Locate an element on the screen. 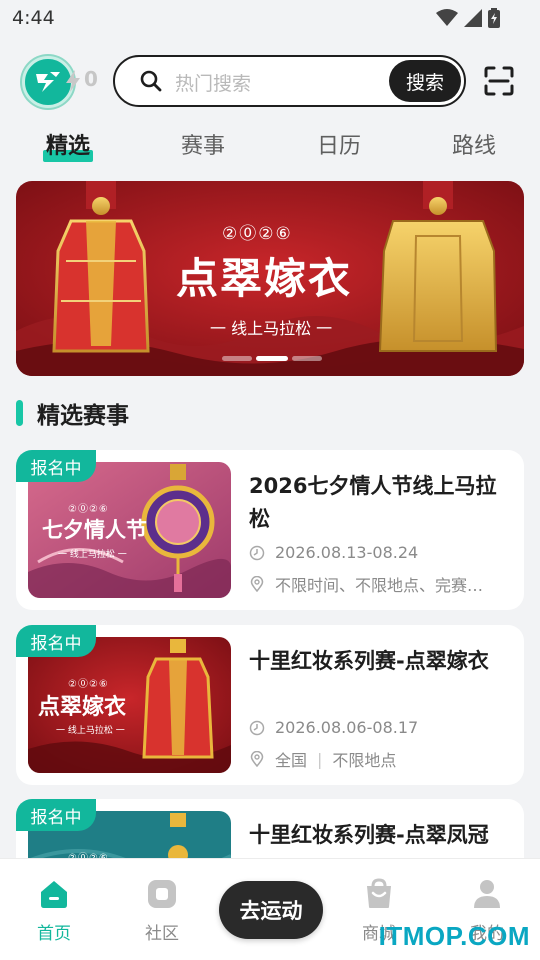 Image resolution: width=540 pixels, height=960 pixels. event-date-row: 2026.08.06-08.17 is located at coordinates (381, 727).